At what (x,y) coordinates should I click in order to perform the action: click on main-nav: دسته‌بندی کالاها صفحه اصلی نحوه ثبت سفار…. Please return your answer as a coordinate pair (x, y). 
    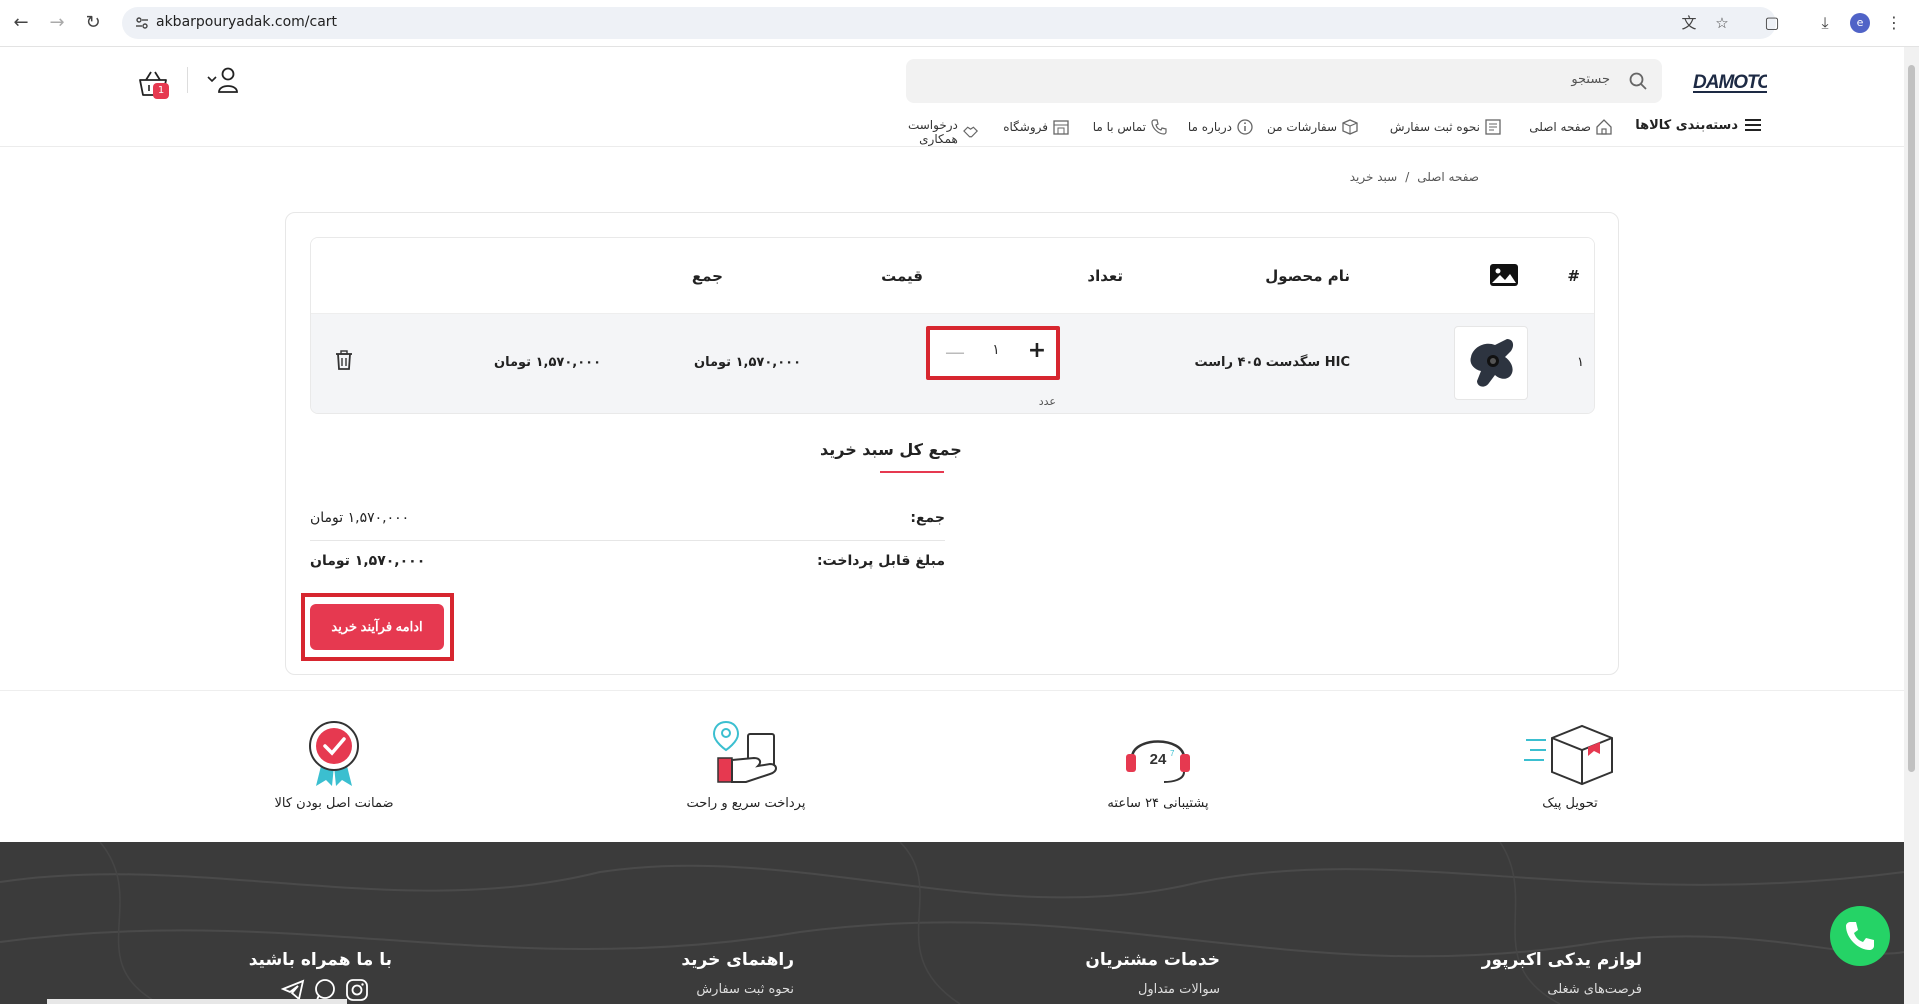
    Looking at the image, I should click on (1316, 130).